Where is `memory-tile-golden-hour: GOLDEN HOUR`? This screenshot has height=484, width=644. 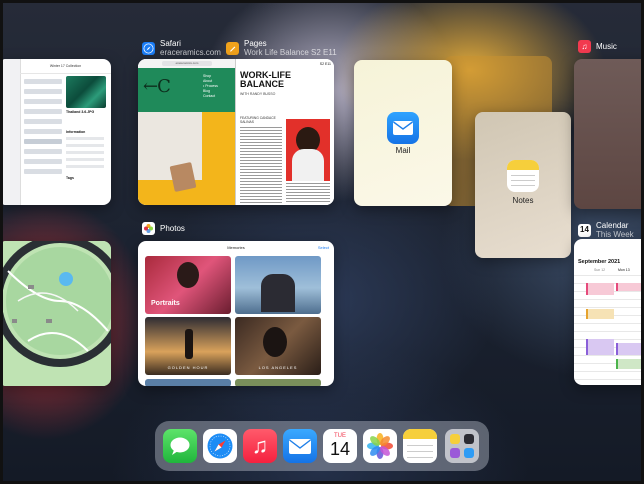
memory-tile-golden-hour: GOLDEN HOUR is located at coordinates (188, 346).